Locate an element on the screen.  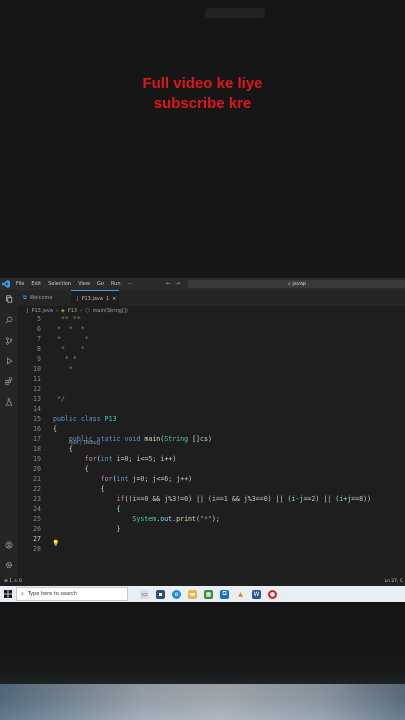
testing-icon is located at coordinates (8, 402).